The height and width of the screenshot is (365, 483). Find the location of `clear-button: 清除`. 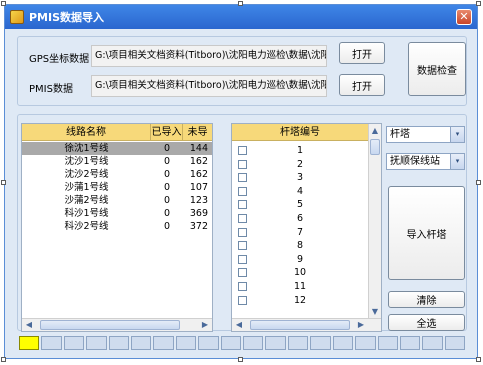

clear-button: 清除 is located at coordinates (426, 299).